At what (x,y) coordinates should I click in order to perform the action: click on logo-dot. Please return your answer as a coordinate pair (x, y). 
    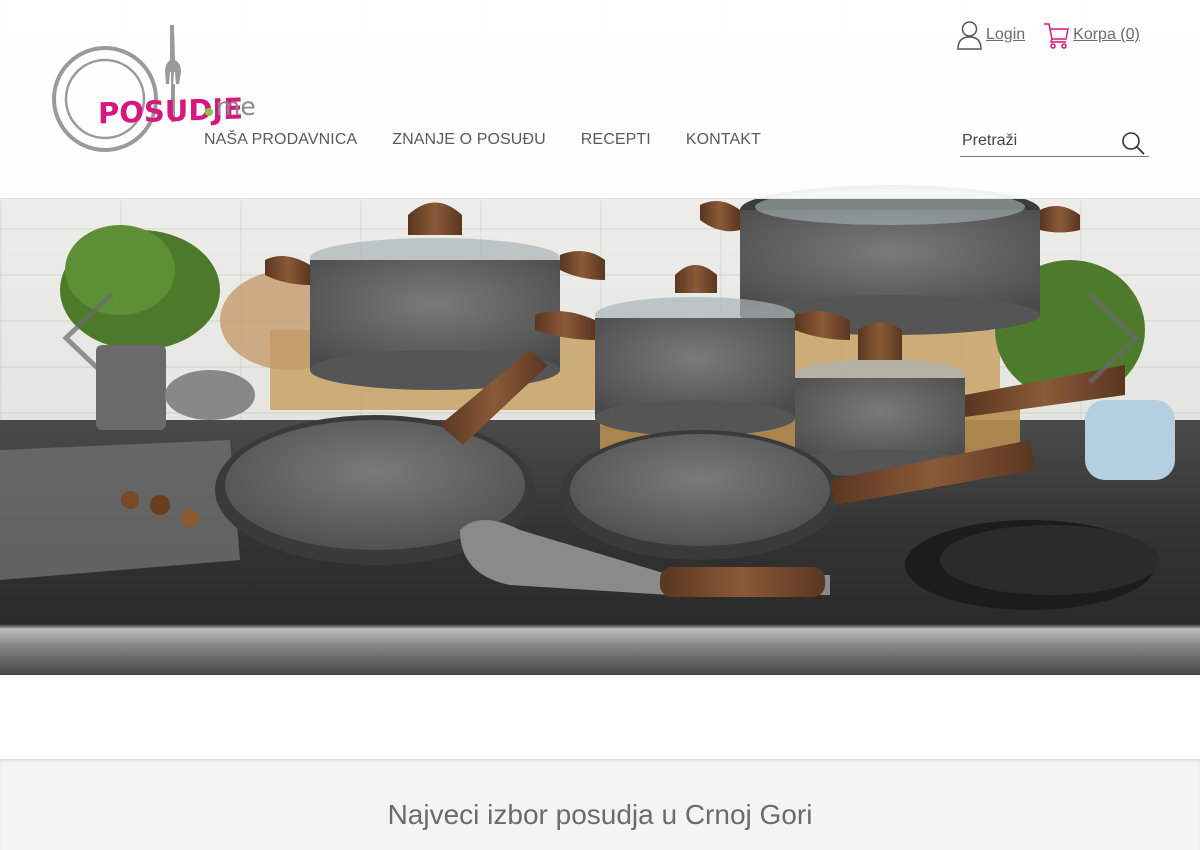
    Looking at the image, I should click on (209, 112).